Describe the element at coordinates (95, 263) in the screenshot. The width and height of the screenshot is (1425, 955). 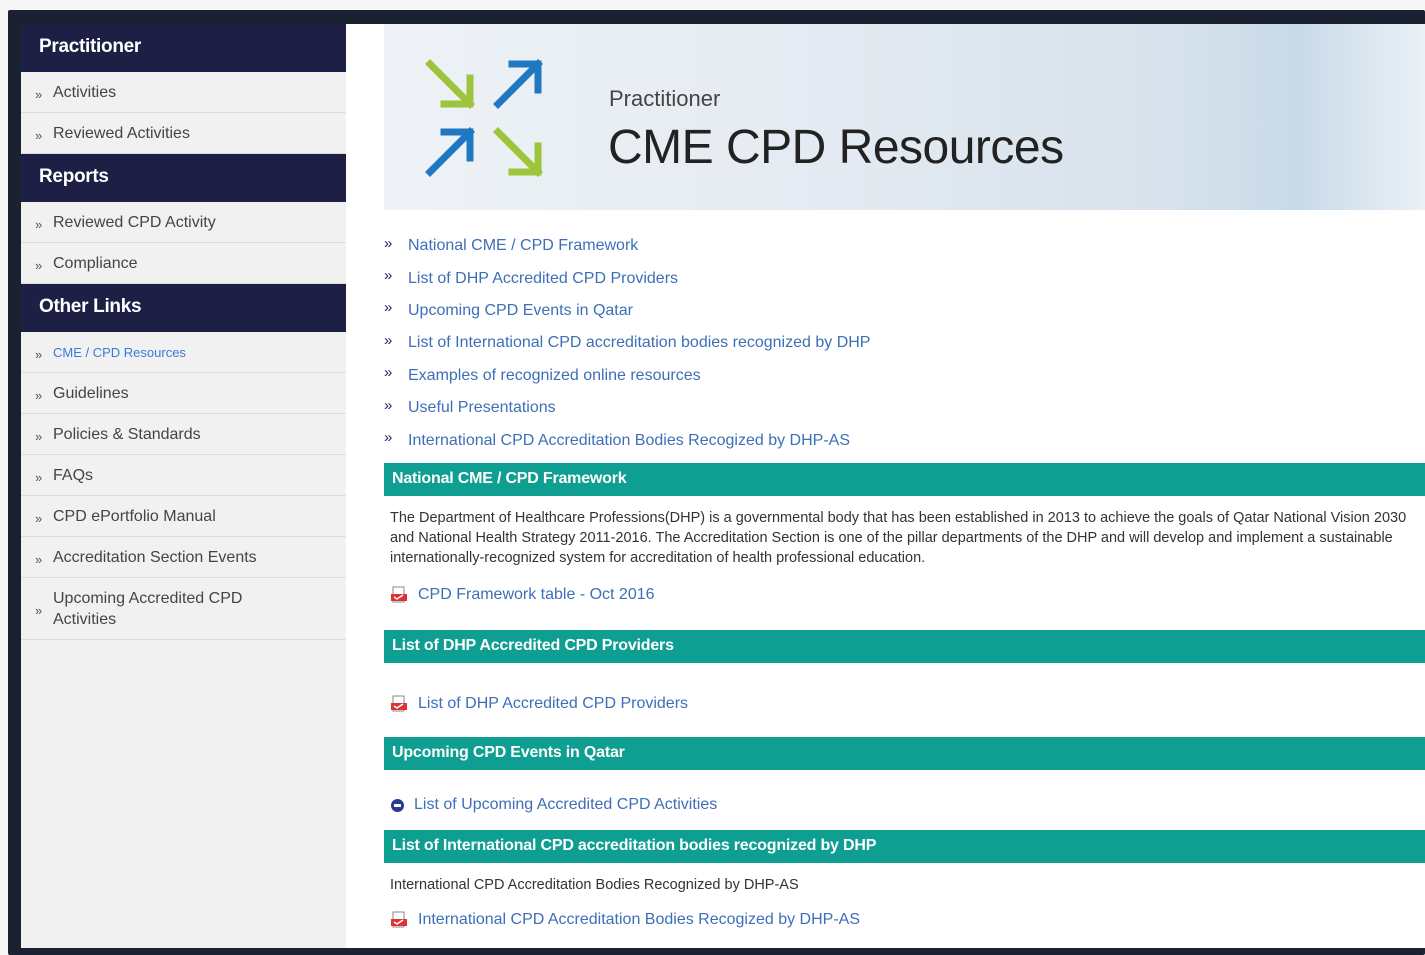
I see `sidebar-item-label: Compliance` at that location.